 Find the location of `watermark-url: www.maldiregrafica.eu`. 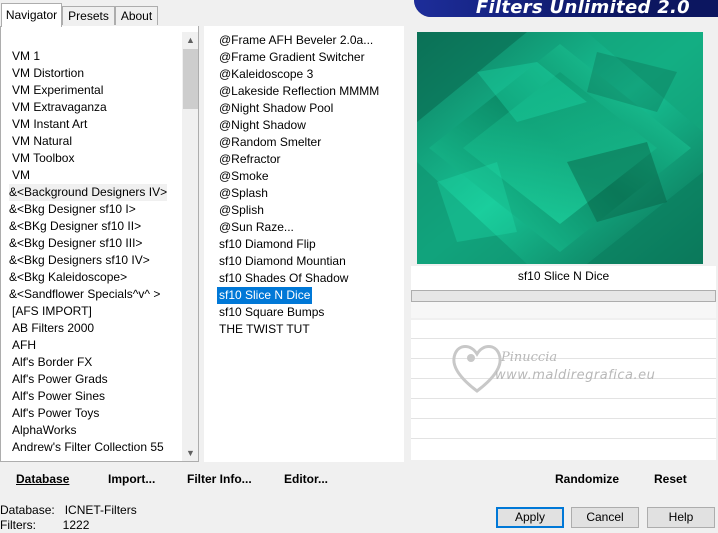

watermark-url: www.maldiregrafica.eu is located at coordinates (575, 375).